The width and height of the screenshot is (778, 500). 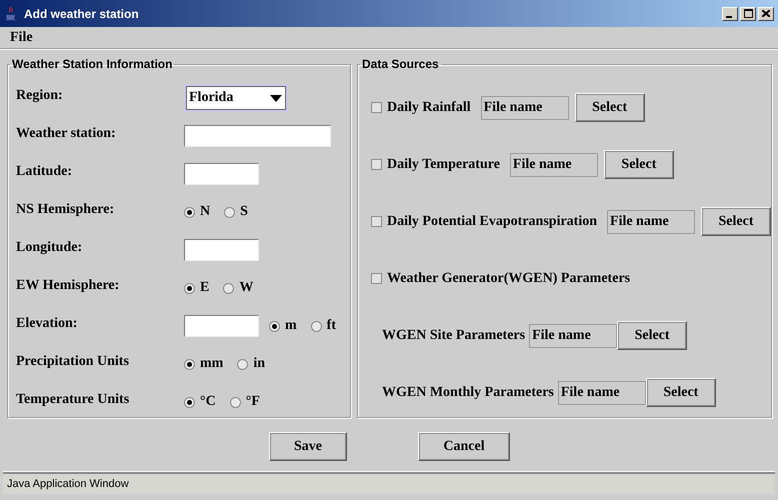 I want to click on radio-button: °F, so click(x=245, y=402).